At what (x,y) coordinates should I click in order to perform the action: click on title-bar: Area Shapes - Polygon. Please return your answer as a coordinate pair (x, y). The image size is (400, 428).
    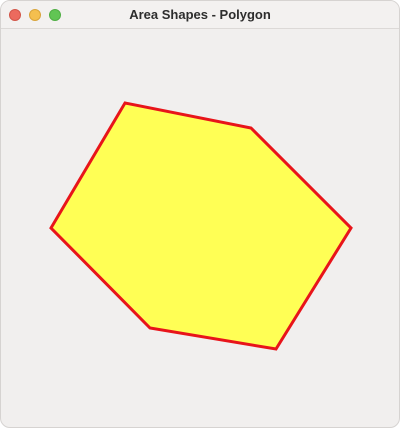
    Looking at the image, I should click on (200, 15).